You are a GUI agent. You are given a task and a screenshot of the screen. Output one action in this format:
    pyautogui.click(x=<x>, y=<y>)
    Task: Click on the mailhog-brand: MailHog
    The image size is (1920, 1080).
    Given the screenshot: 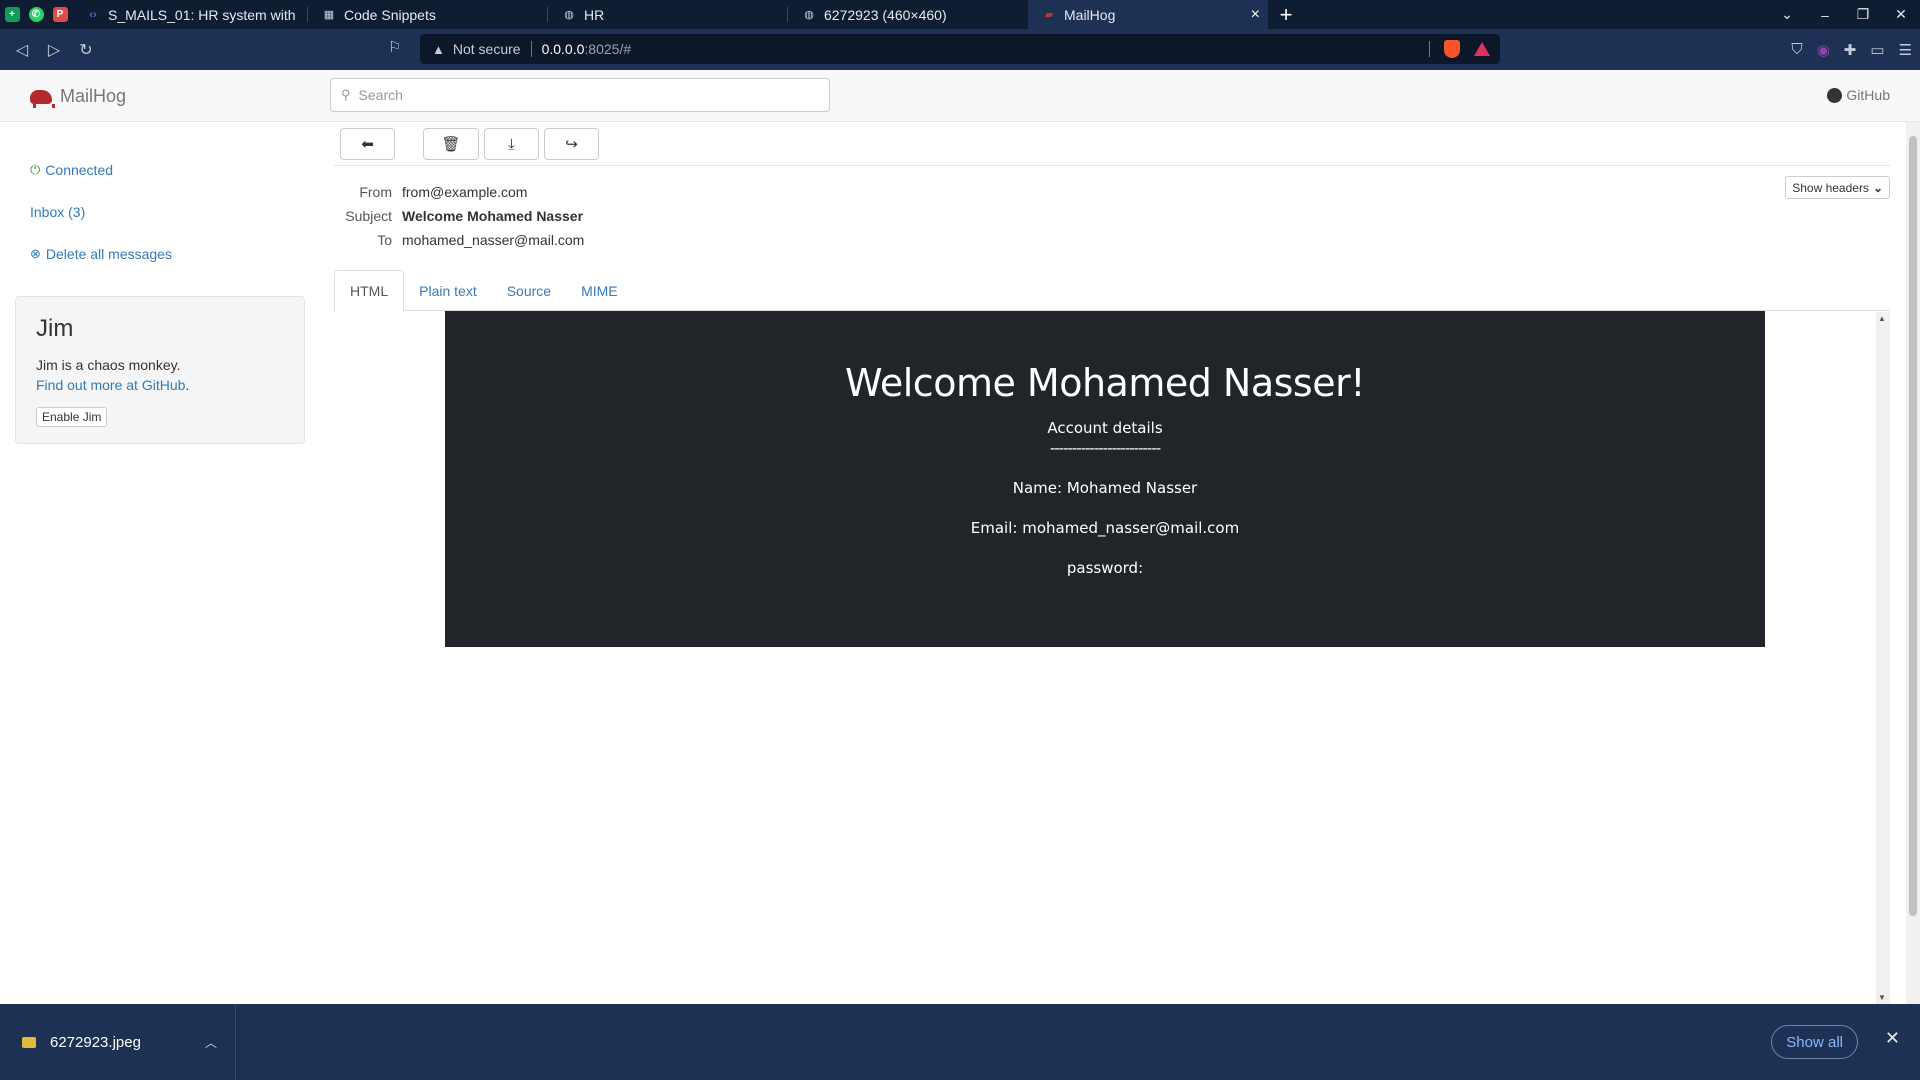 What is the action you would take?
    pyautogui.click(x=78, y=97)
    